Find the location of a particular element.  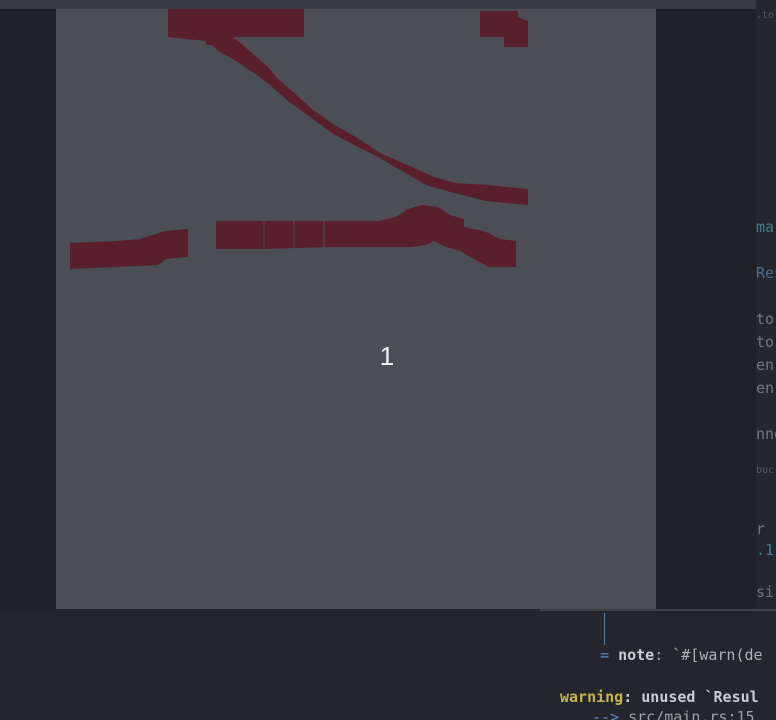

editor-fragment: Res is located at coordinates (766, 273).